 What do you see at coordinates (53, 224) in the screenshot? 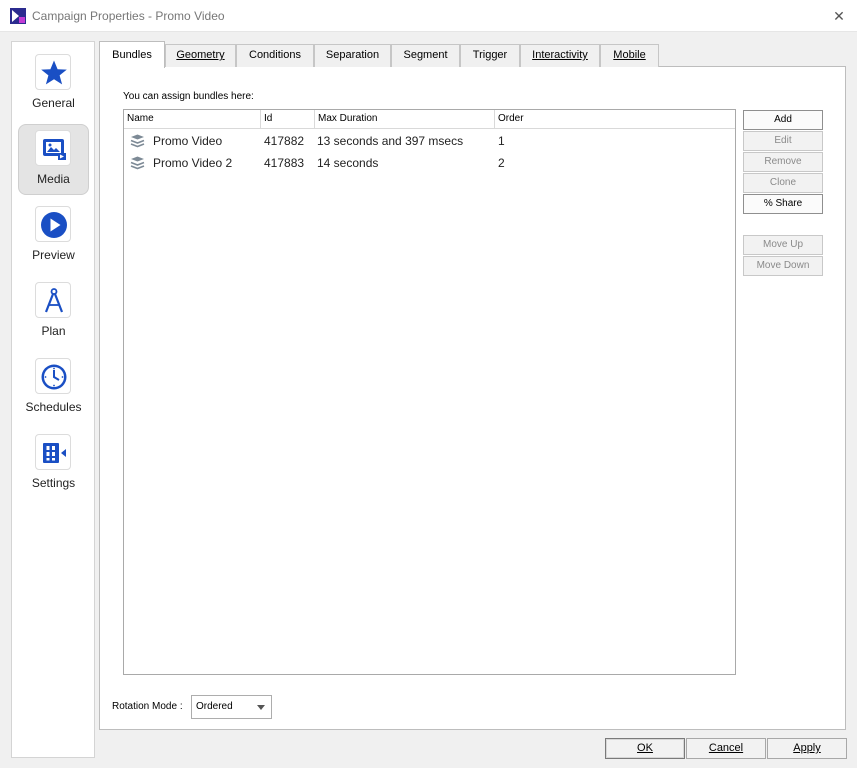
I see `play-icon` at bounding box center [53, 224].